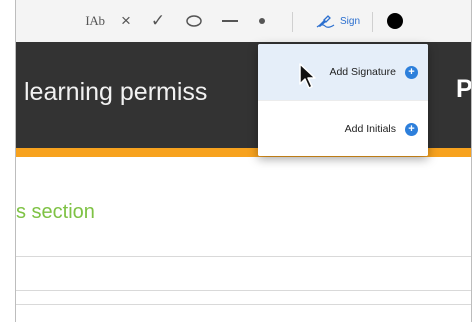 The height and width of the screenshot is (322, 475). I want to click on color-swatch, so click(395, 21).